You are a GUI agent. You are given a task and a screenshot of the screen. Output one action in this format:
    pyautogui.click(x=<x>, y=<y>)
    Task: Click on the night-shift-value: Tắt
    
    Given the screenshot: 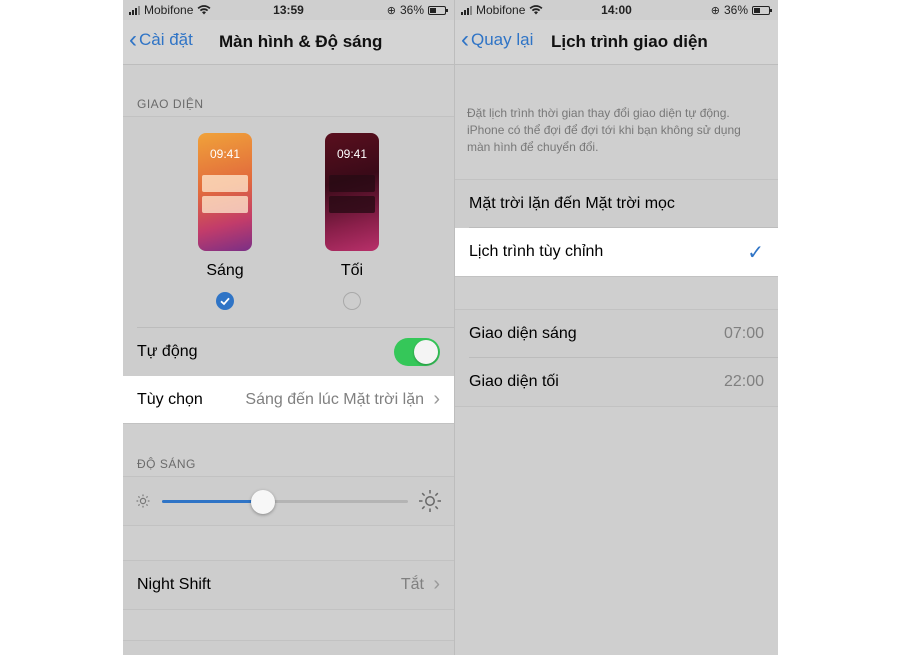 What is the action you would take?
    pyautogui.click(x=412, y=584)
    